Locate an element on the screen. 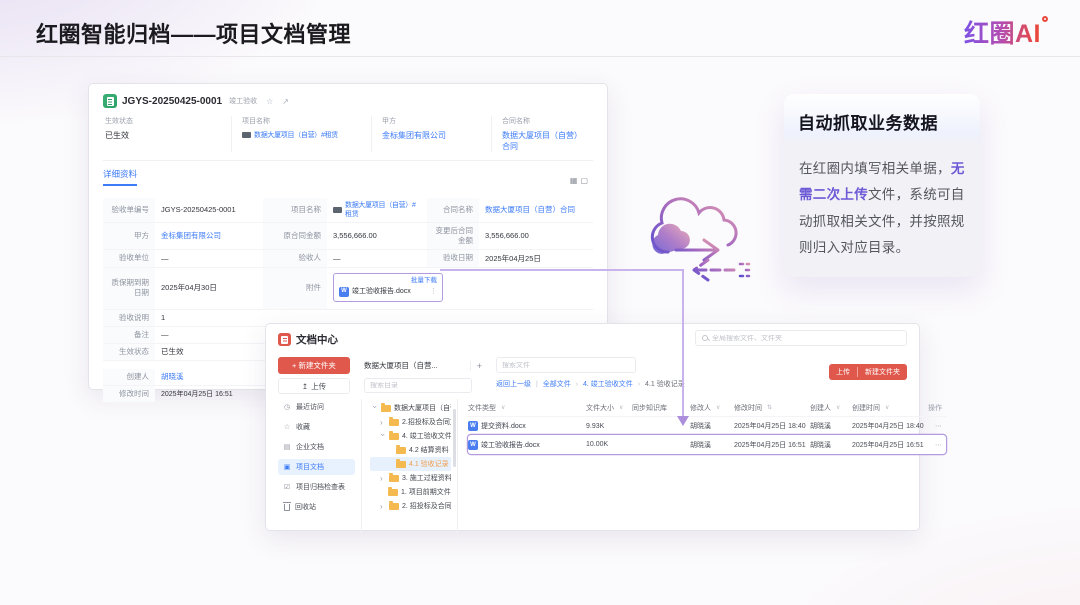 The width and height of the screenshot is (1080, 605). search-file-input is located at coordinates (566, 365).